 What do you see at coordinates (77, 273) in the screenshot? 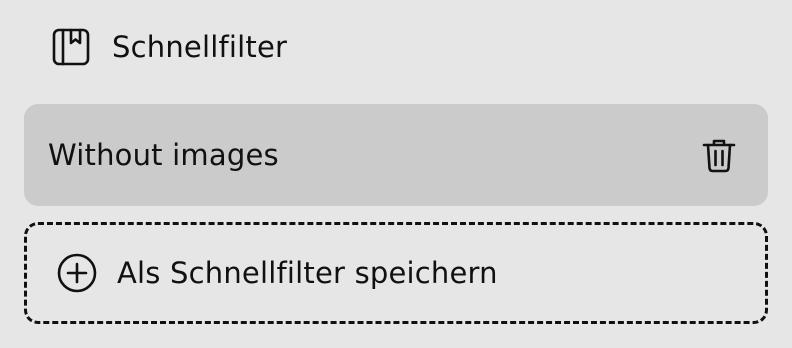
I see `plus-circle-icon` at bounding box center [77, 273].